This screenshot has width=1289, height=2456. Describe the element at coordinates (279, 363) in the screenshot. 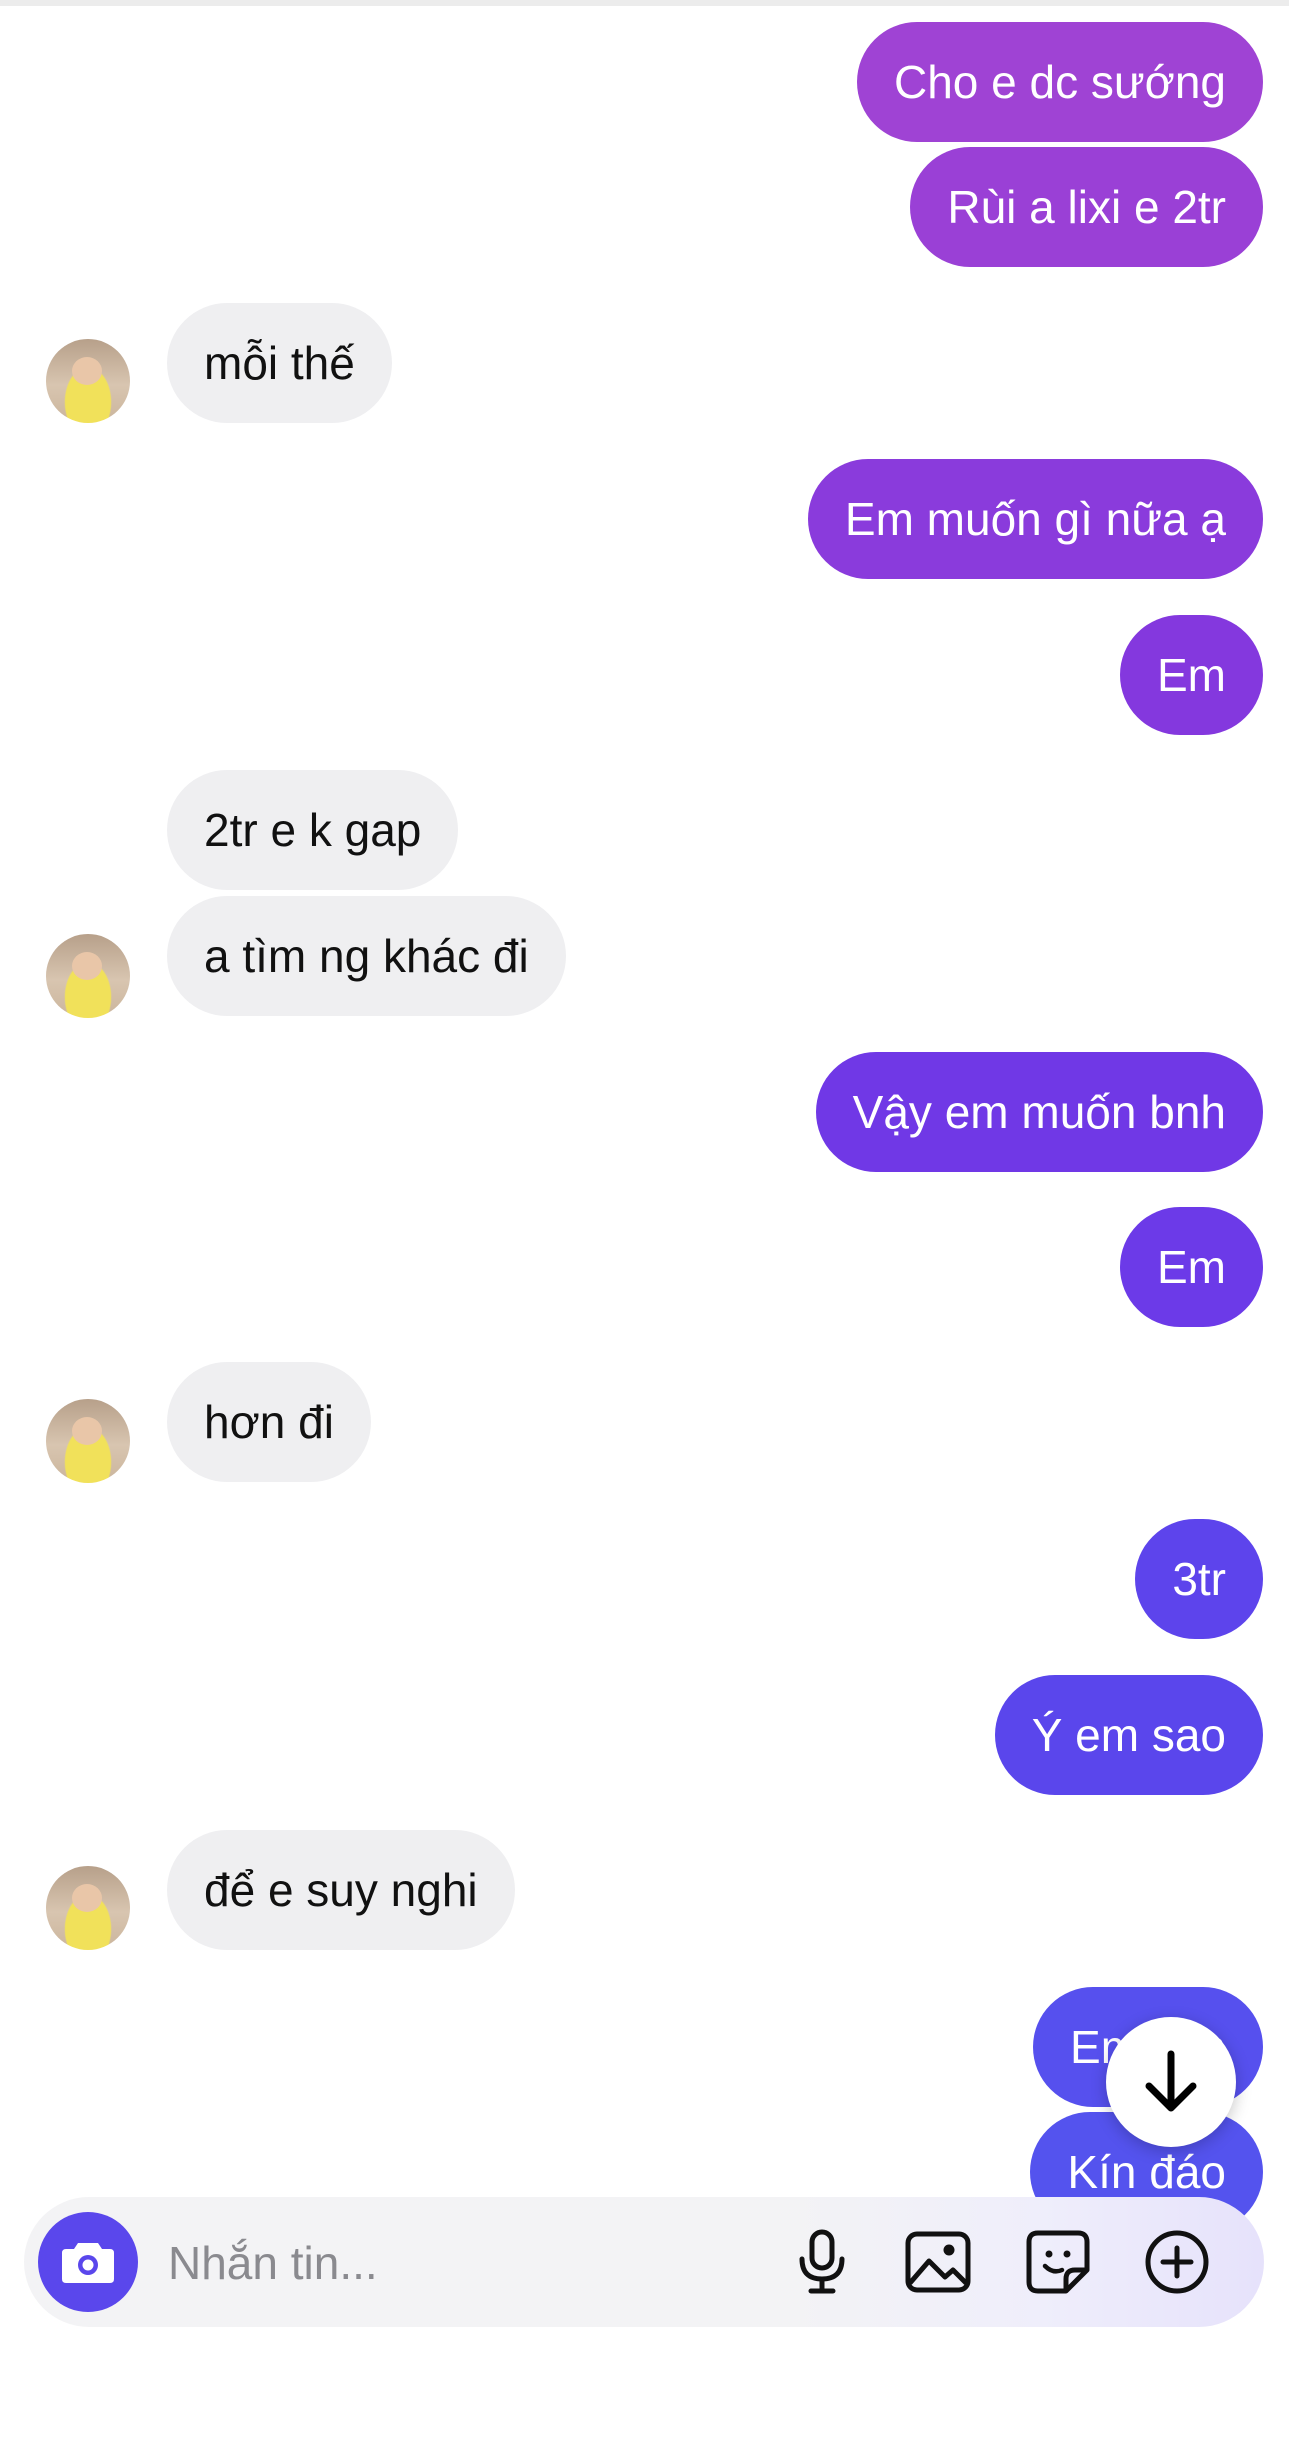

I see `message-bubble-received: mỗi thế` at that location.